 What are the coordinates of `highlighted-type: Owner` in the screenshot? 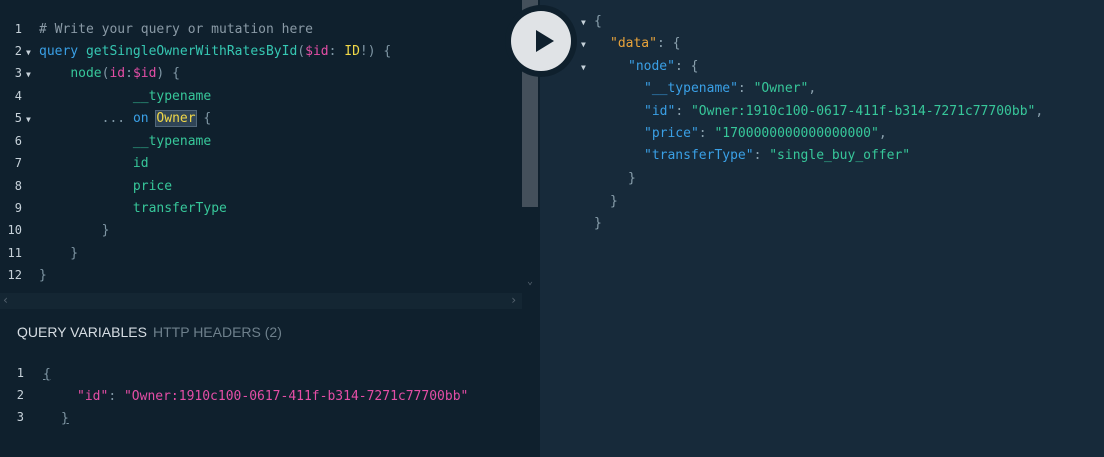 It's located at (176, 118).